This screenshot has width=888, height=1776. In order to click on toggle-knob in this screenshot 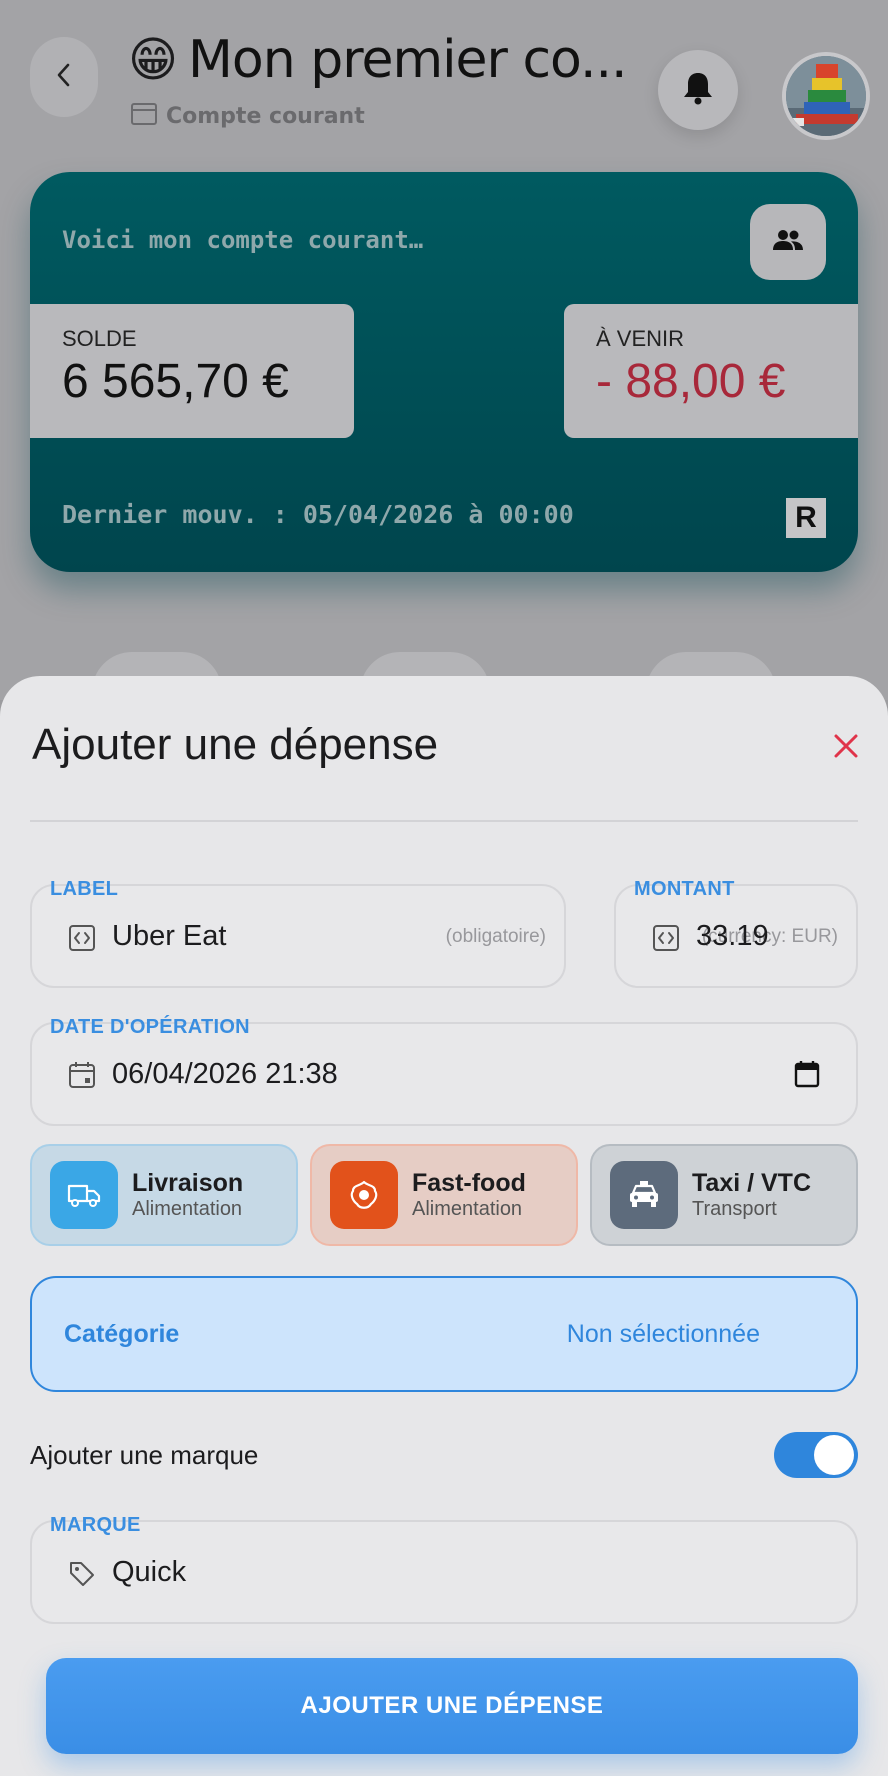, I will do `click(834, 1455)`.